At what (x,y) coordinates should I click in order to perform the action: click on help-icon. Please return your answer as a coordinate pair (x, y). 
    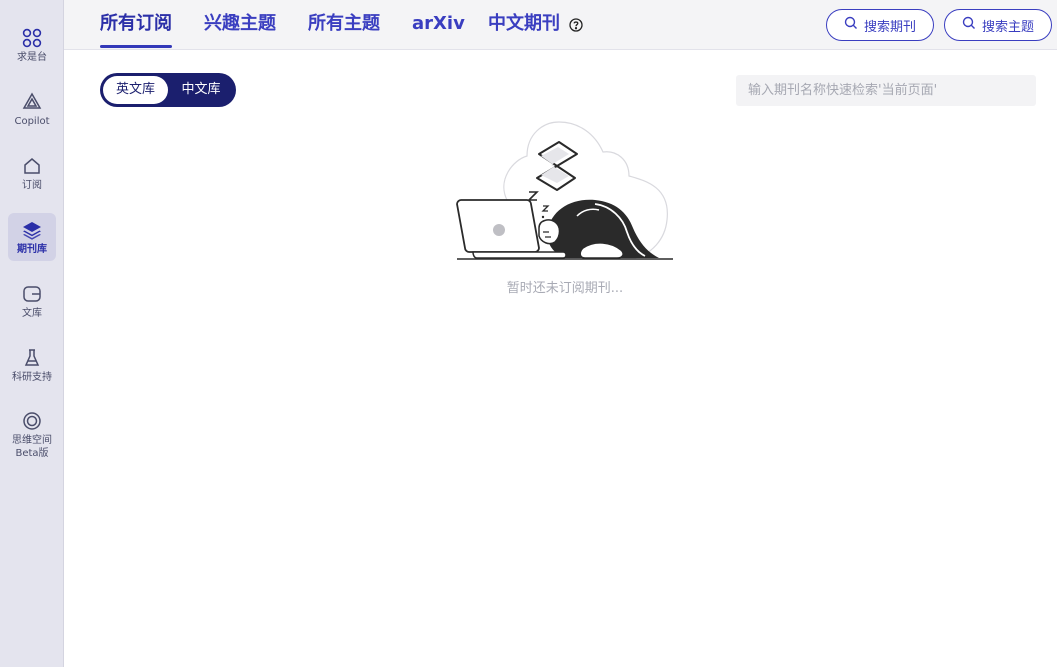
    Looking at the image, I should click on (576, 24).